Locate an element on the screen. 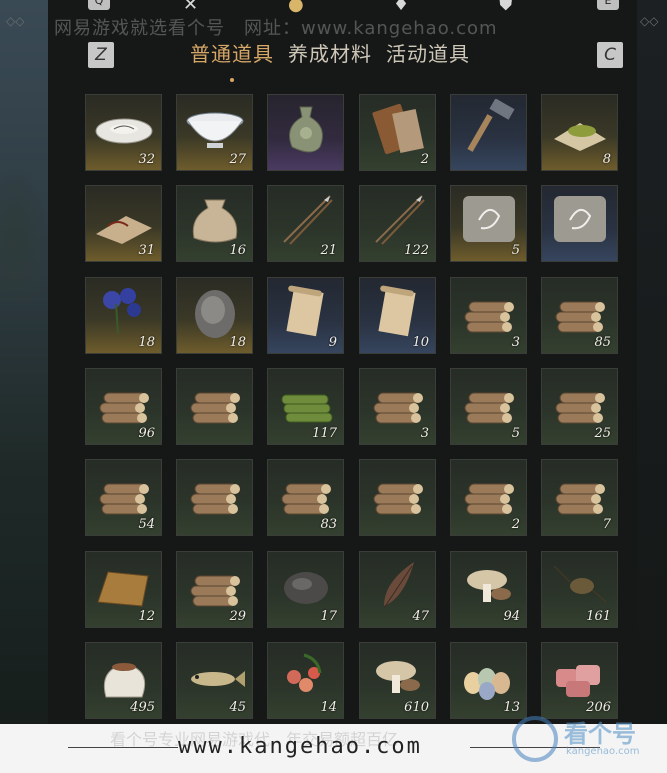  inventory-slot: 10 is located at coordinates (397, 315).